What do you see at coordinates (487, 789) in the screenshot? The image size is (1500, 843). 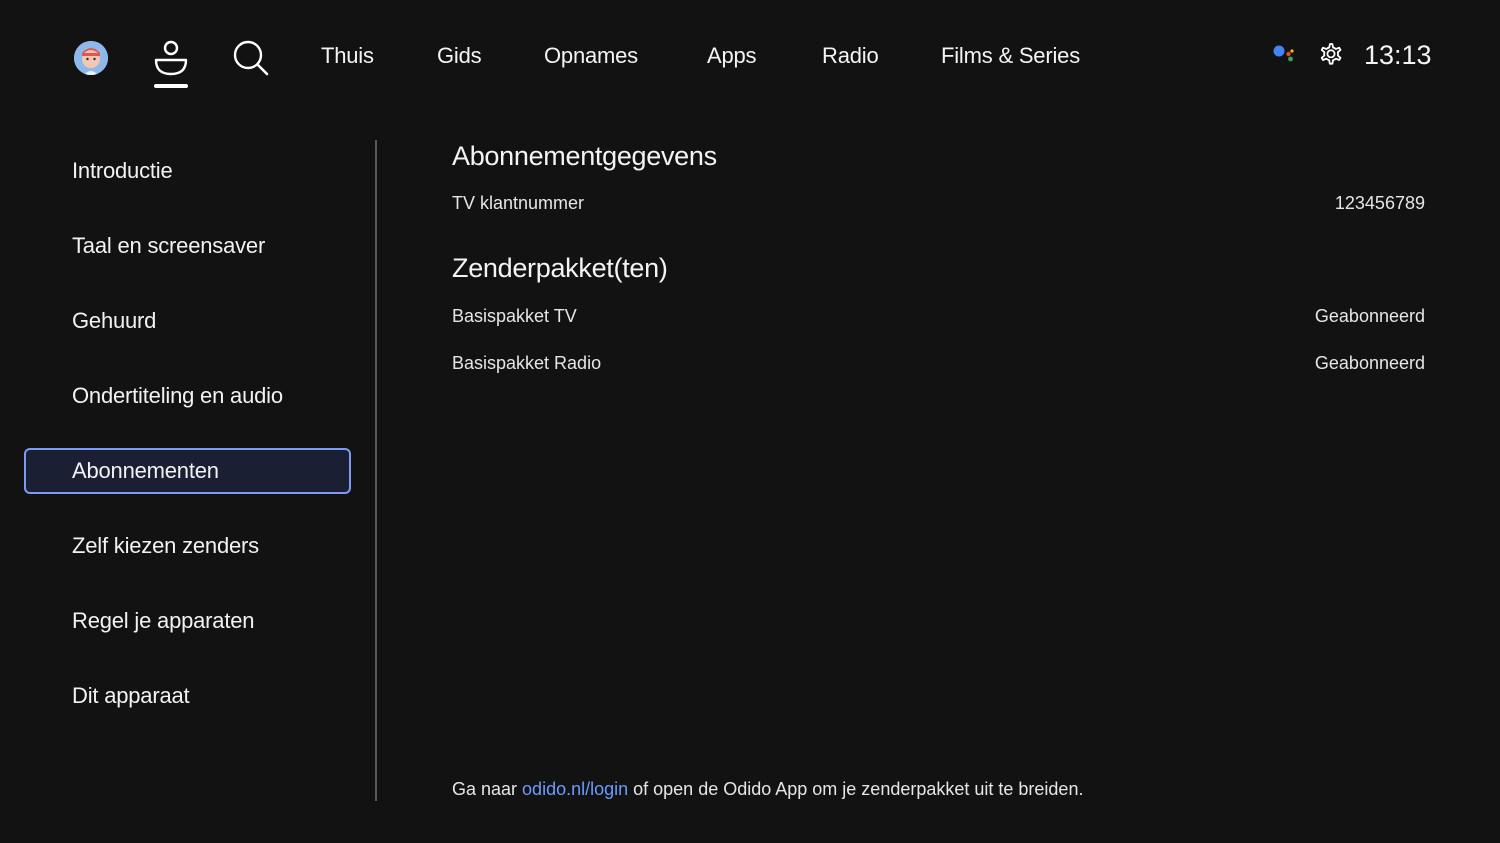 I see `footer-prefix: Ga naar` at bounding box center [487, 789].